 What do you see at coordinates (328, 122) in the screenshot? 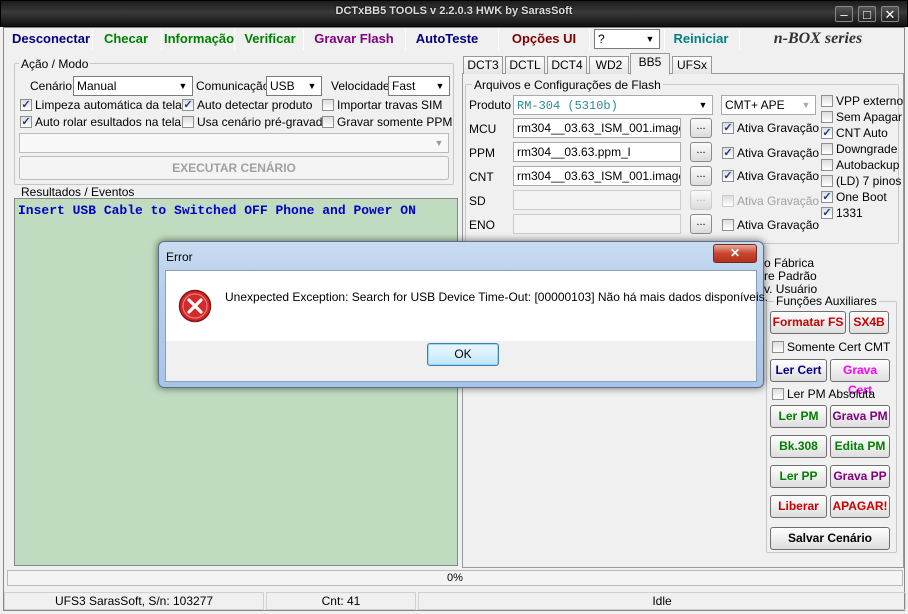
I see `gravar-ppm-checkbox` at bounding box center [328, 122].